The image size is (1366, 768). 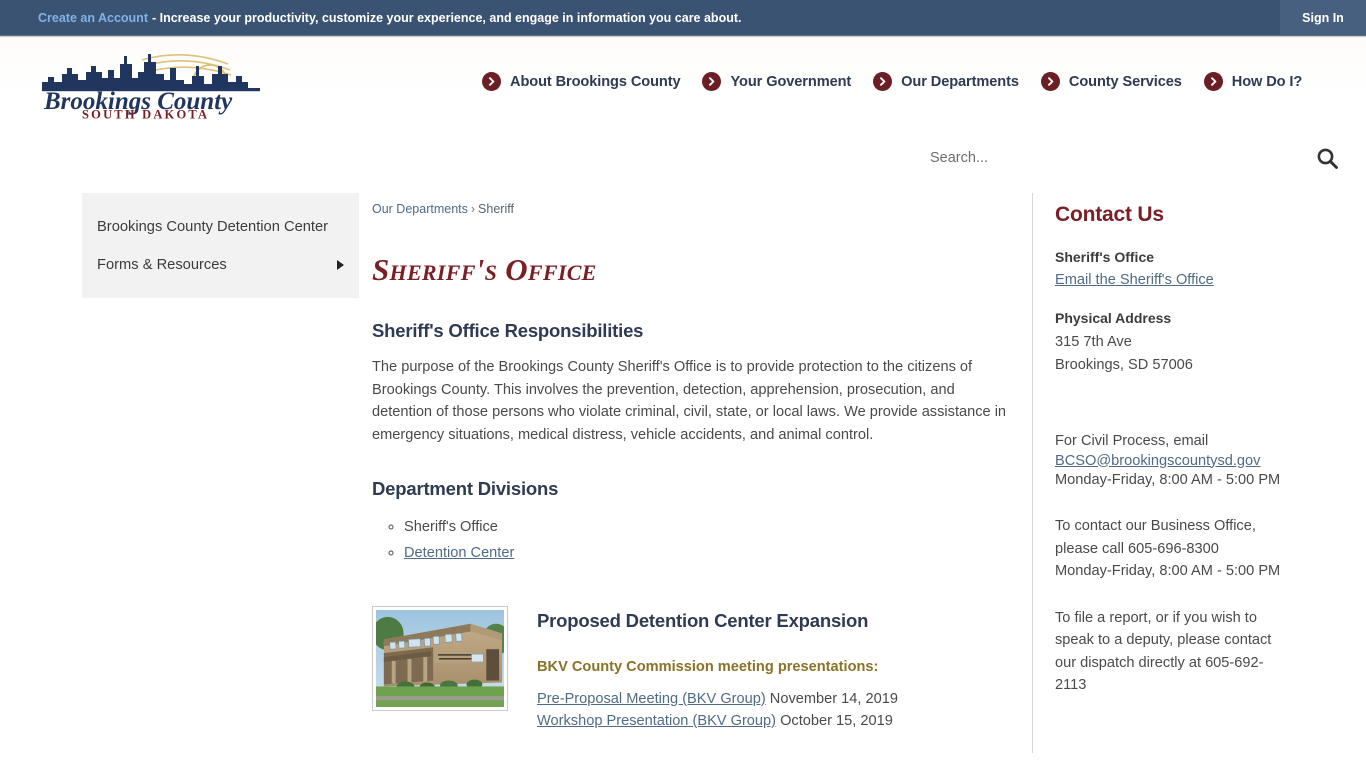 I want to click on contact-us-heading: Contact Us, so click(x=1109, y=214).